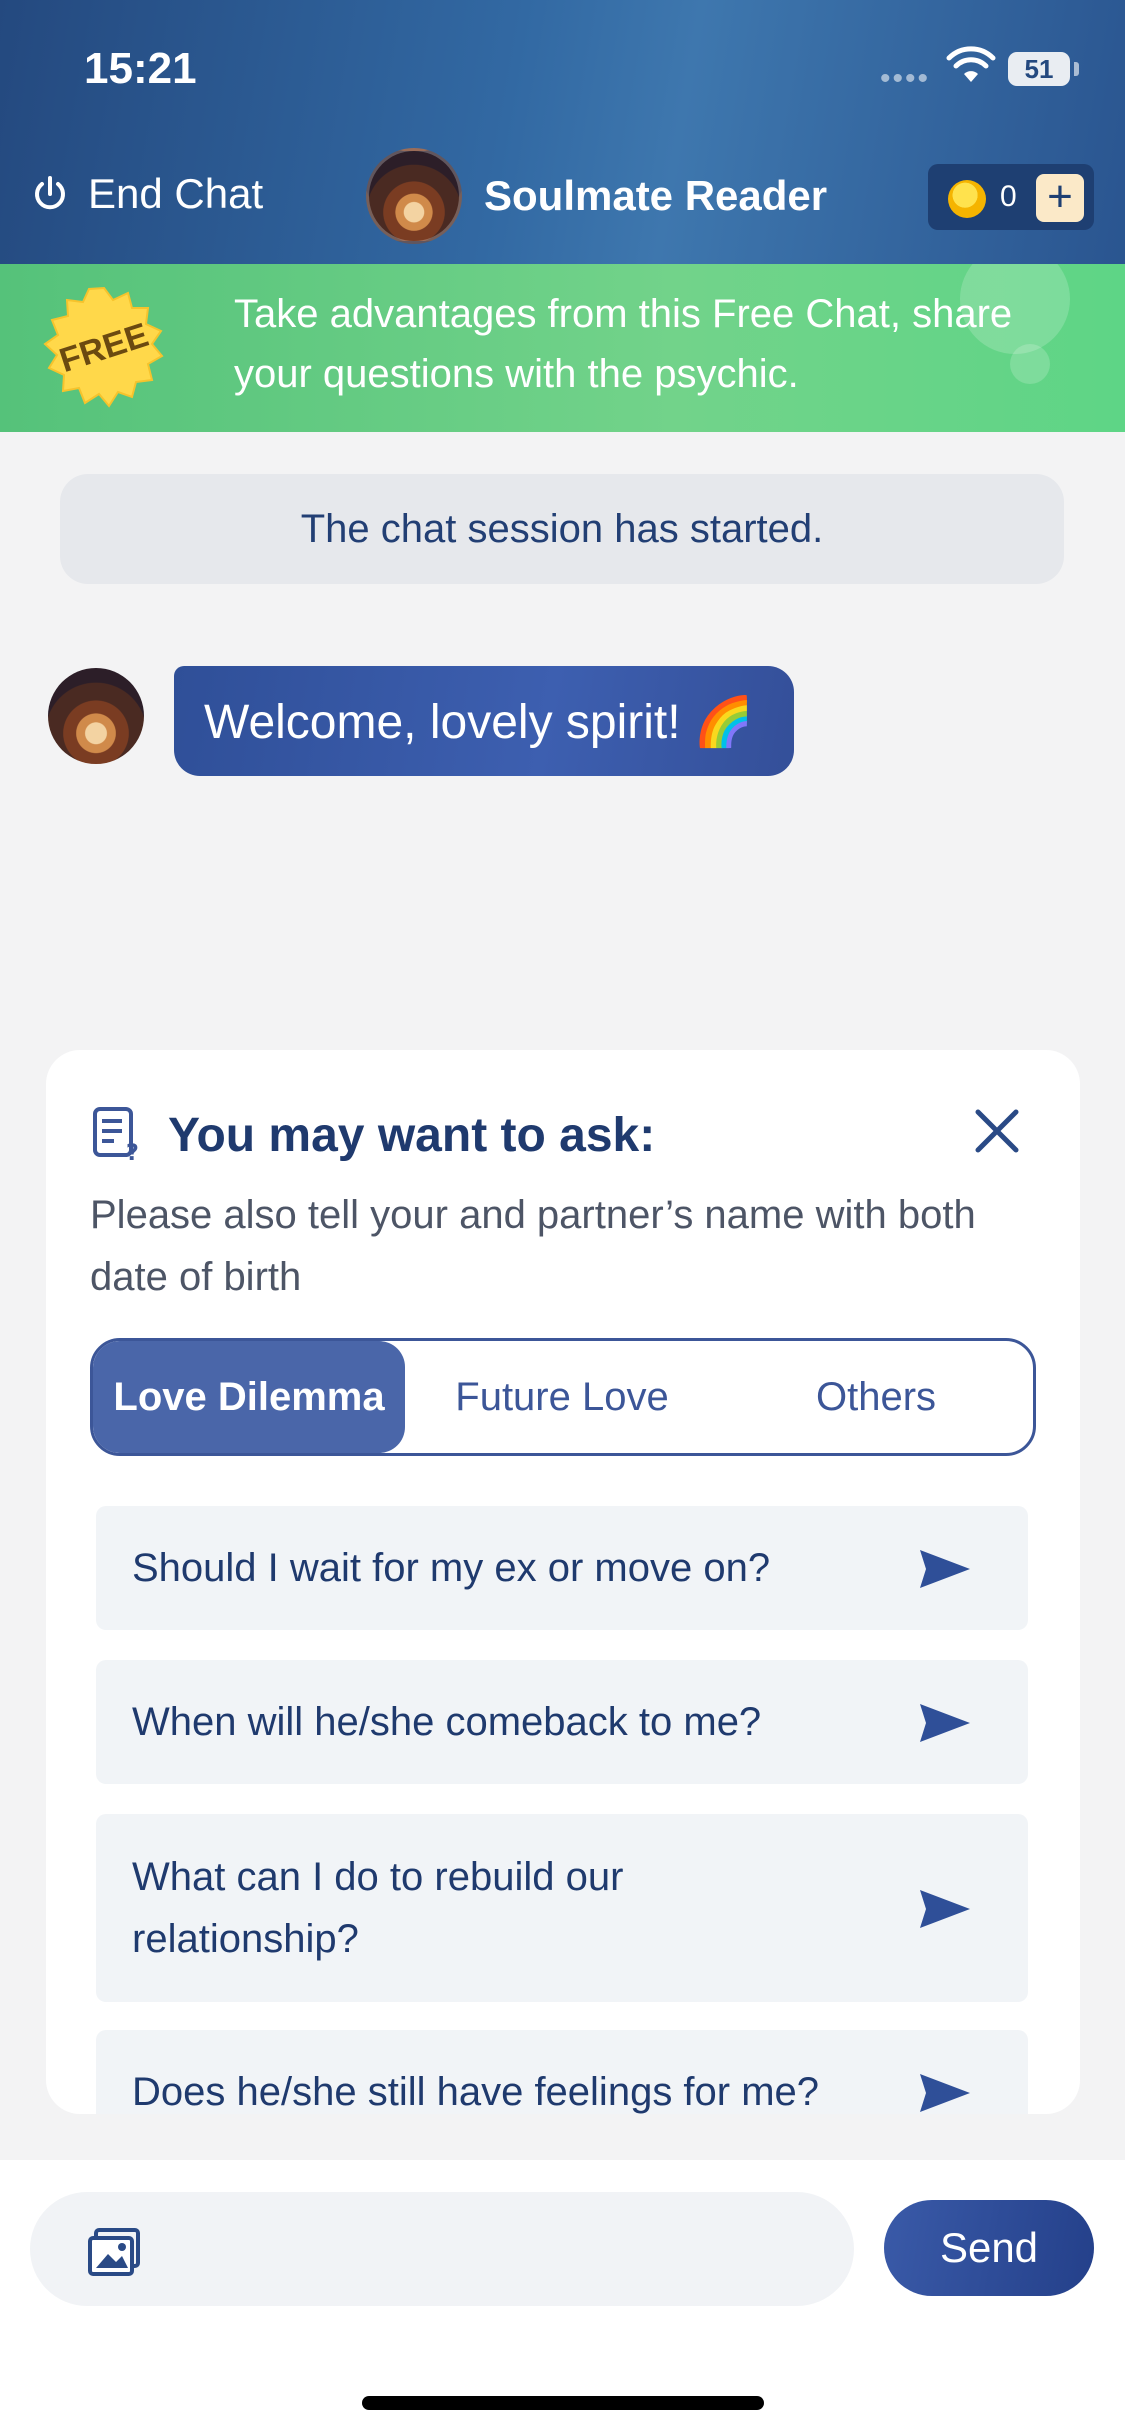 The image size is (1125, 2436). Describe the element at coordinates (249, 1397) in the screenshot. I see `tab-love-dilemma: Love Dilemma` at that location.